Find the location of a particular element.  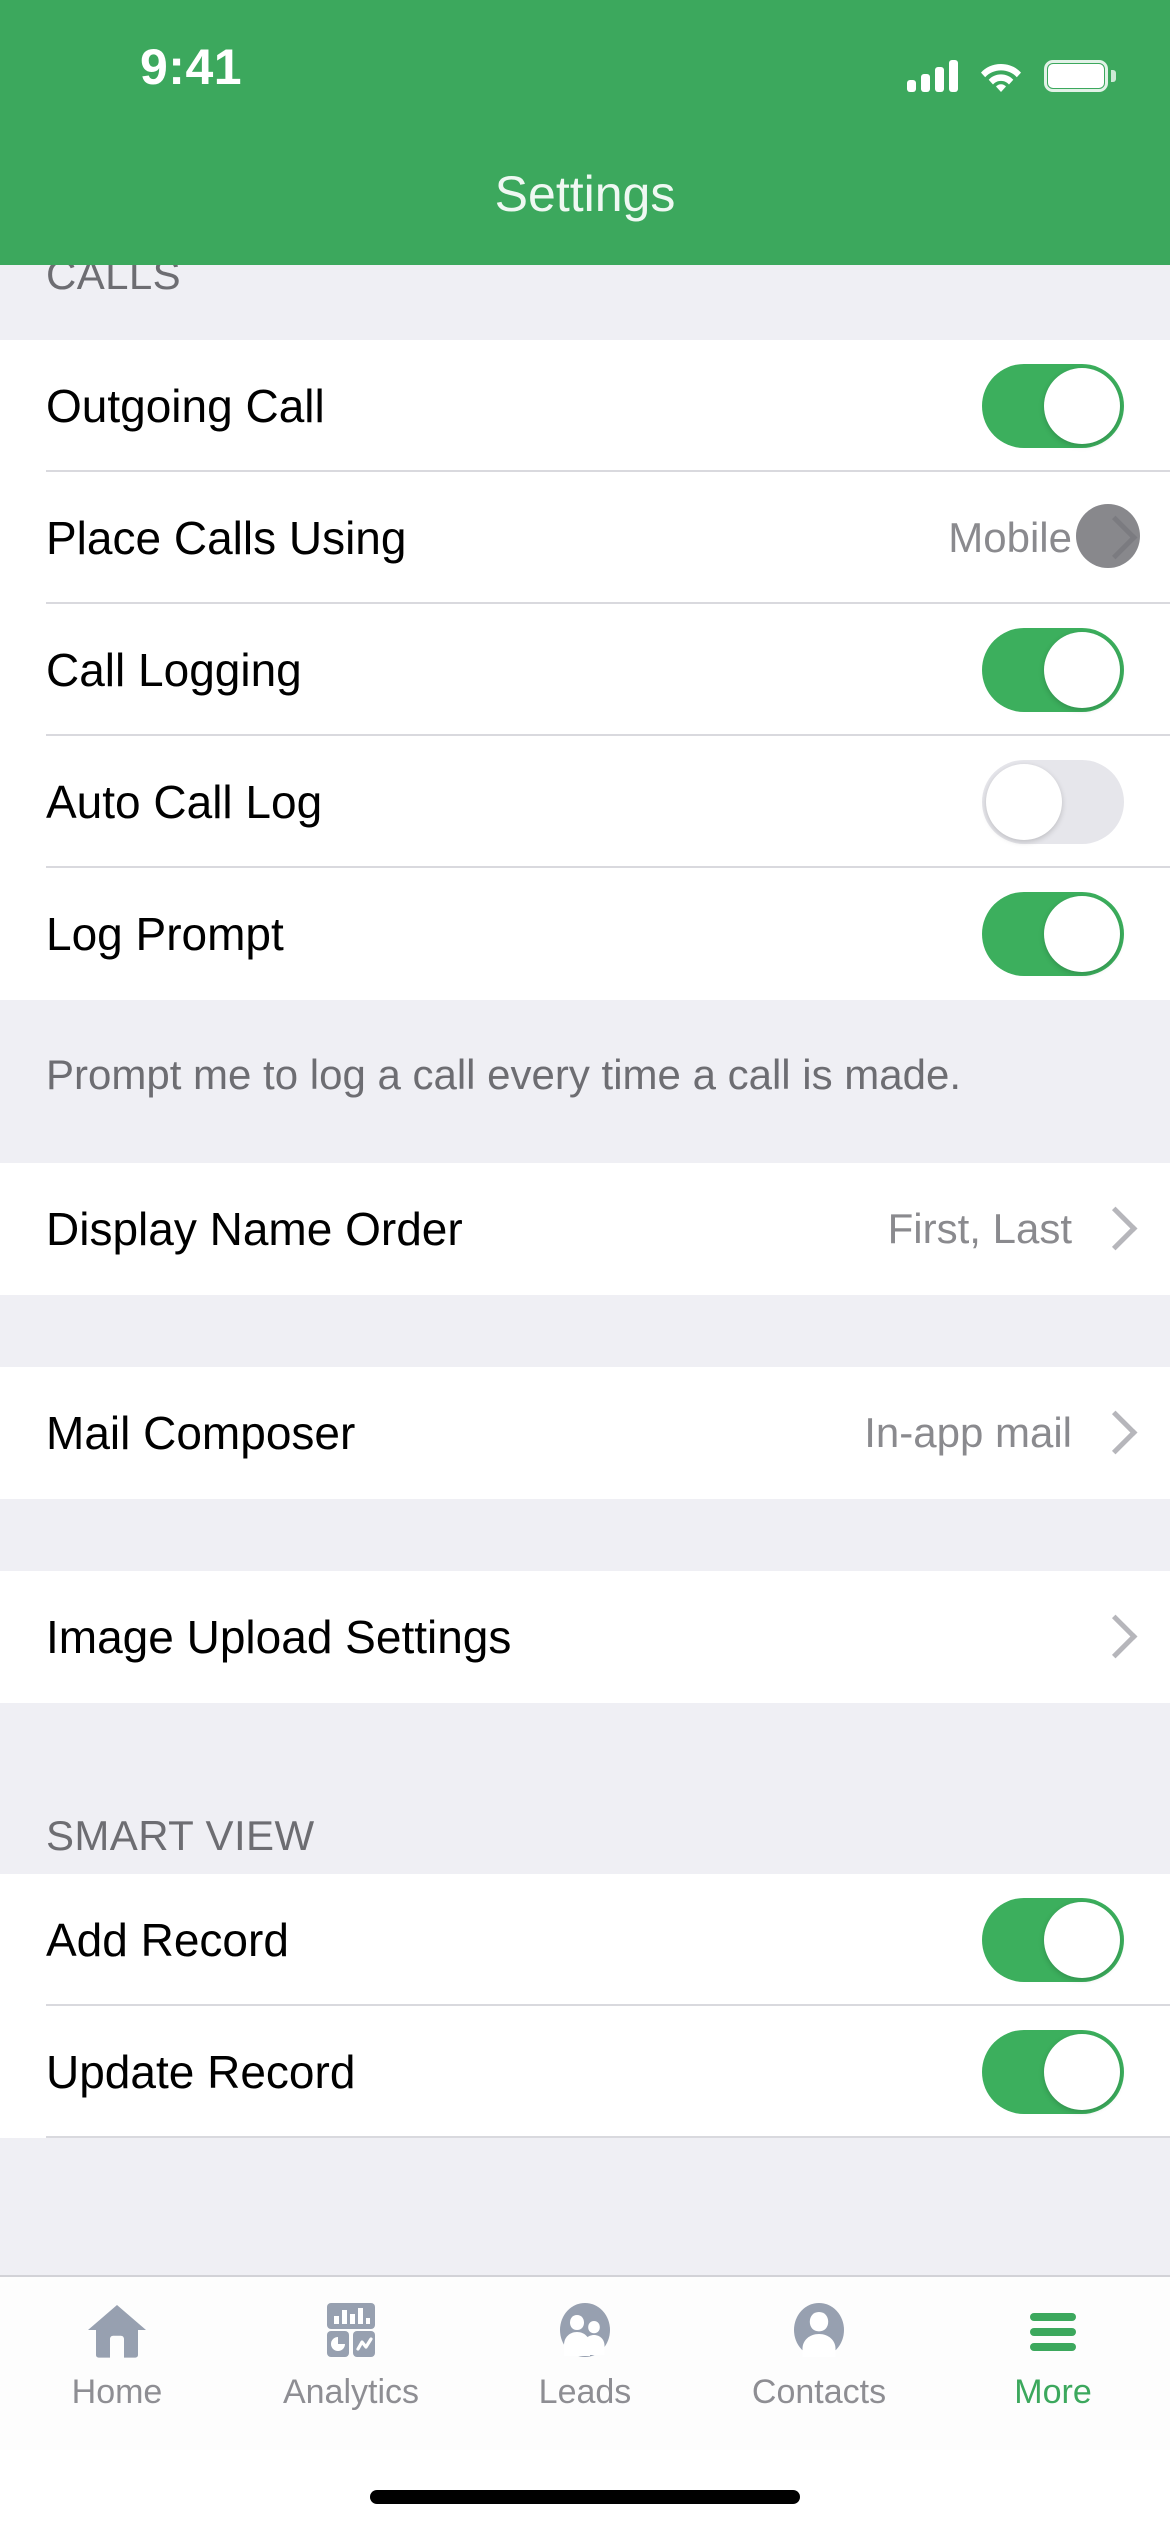

home-icon is located at coordinates (117, 2331).